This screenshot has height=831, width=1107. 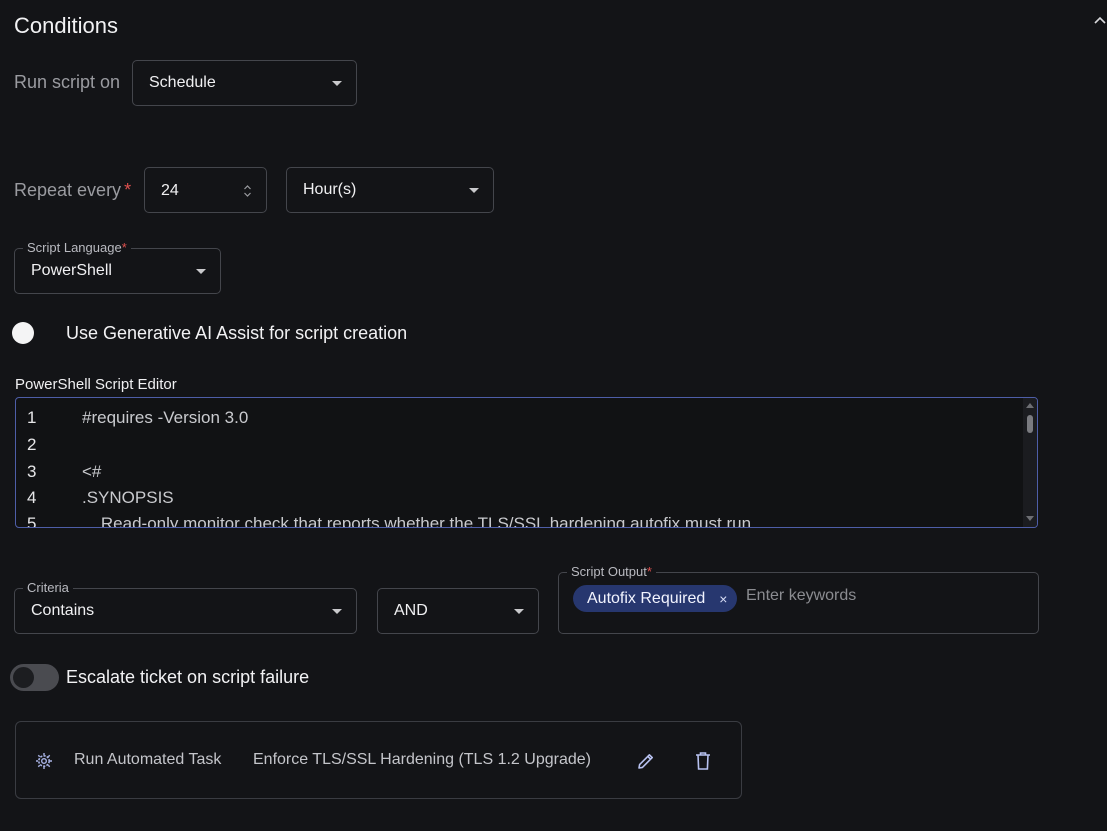 I want to click on scroll-down-icon, so click(x=1030, y=519).